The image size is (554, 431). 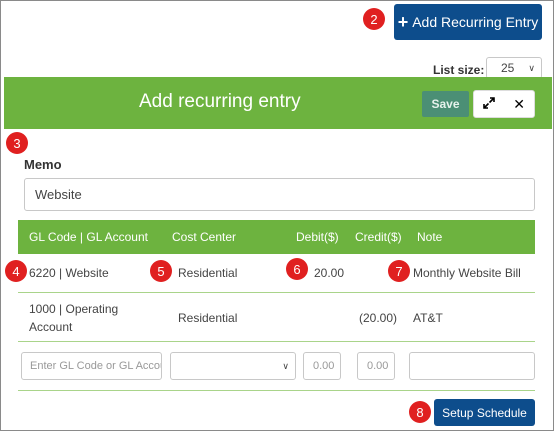 What do you see at coordinates (430, 237) in the screenshot?
I see `column-header-note: Note` at bounding box center [430, 237].